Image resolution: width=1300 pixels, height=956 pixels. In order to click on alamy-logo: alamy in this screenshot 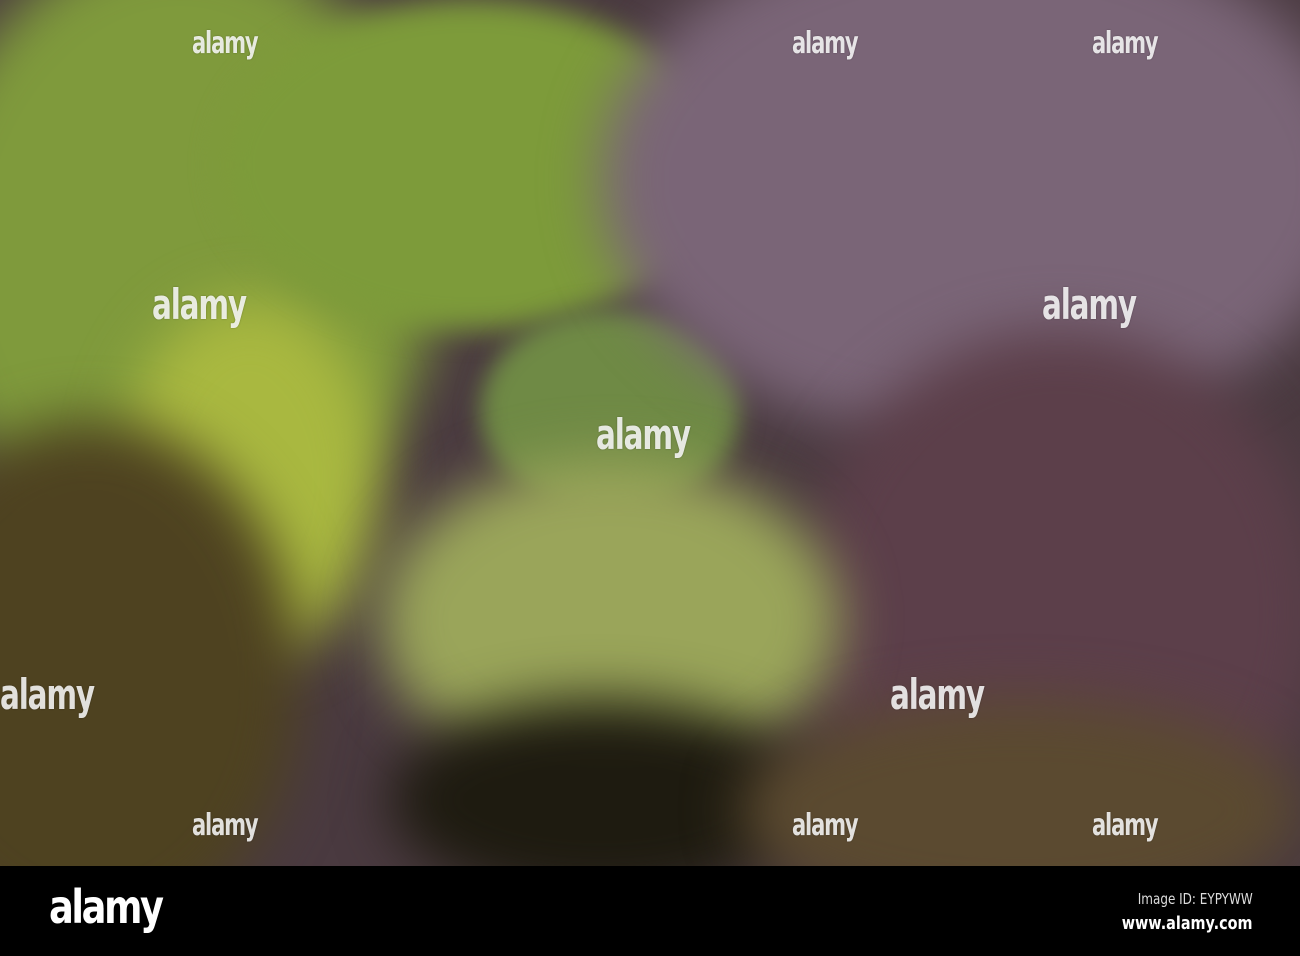, I will do `click(106, 907)`.